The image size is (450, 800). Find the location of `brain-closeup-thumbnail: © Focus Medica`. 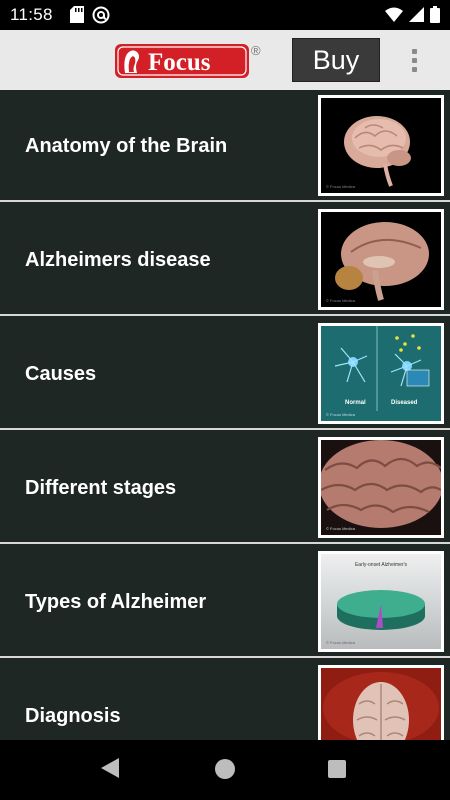

brain-closeup-thumbnail: © Focus Medica is located at coordinates (381, 487).